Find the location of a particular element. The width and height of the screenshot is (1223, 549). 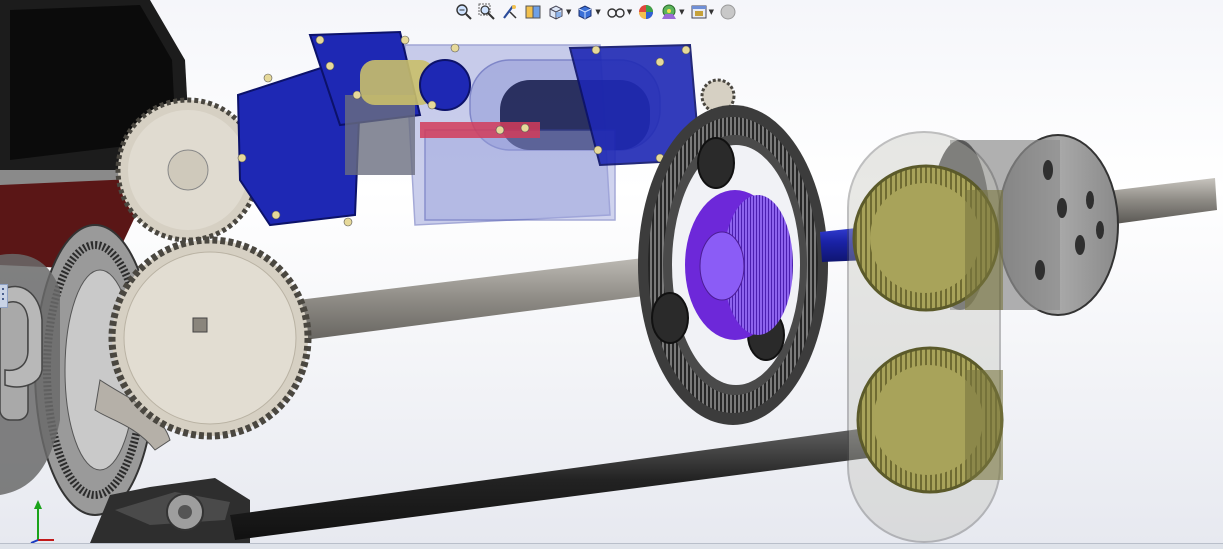

display-style-button: ▼ is located at coordinates (588, 12).